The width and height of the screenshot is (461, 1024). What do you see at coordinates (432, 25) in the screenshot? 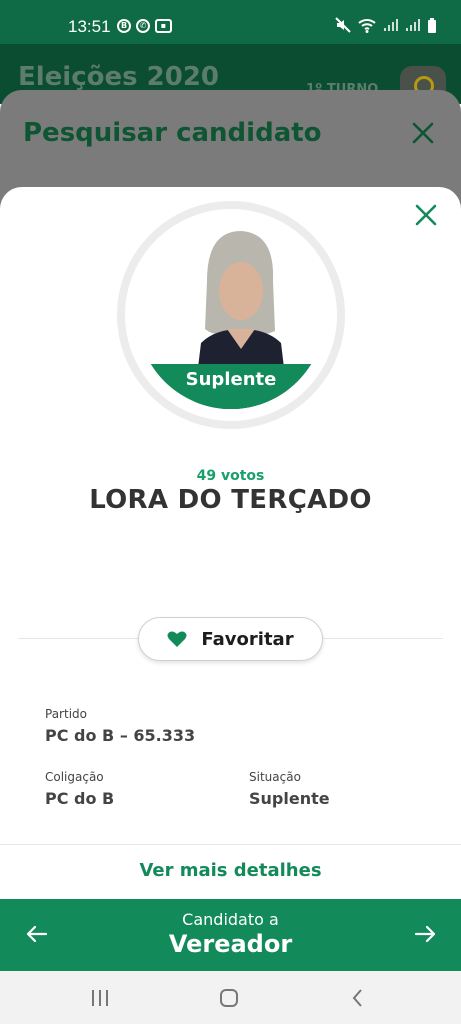
I see `battery-icon` at bounding box center [432, 25].